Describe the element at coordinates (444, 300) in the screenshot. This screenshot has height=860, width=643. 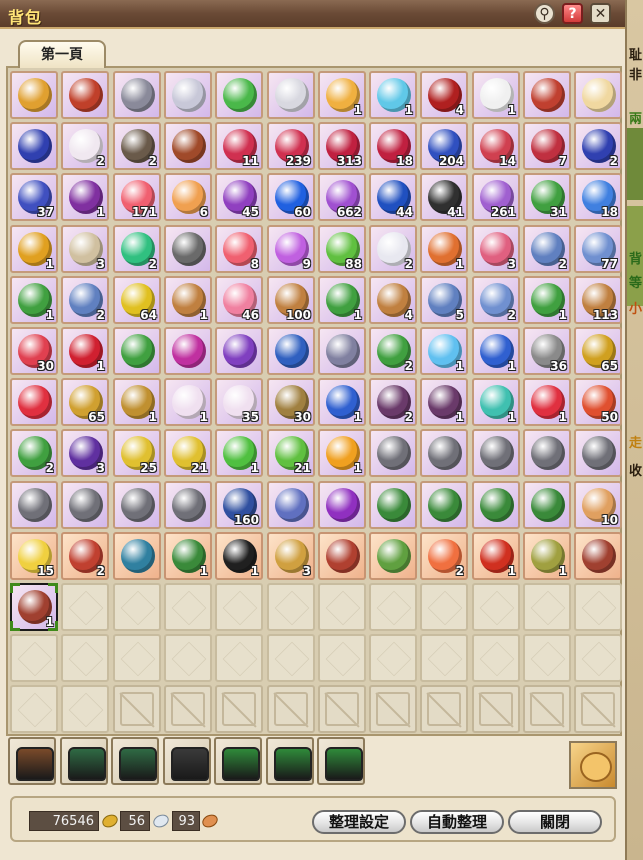
I see `inventory-slot: 5` at that location.